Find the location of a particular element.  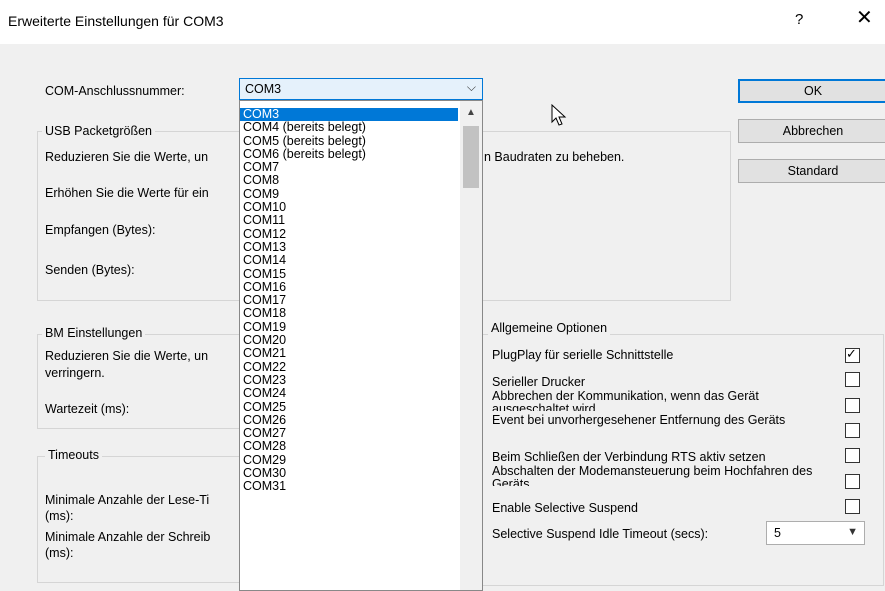

com-port-option: COM10 is located at coordinates (349, 207).